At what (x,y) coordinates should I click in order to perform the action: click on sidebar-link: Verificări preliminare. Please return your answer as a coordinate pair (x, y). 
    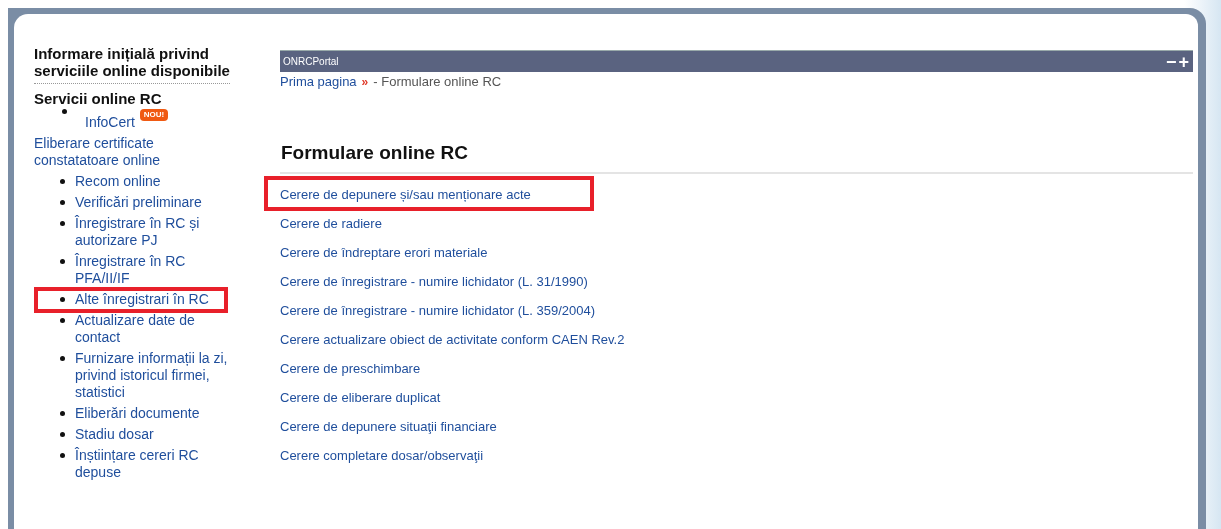
    Looking at the image, I should click on (138, 202).